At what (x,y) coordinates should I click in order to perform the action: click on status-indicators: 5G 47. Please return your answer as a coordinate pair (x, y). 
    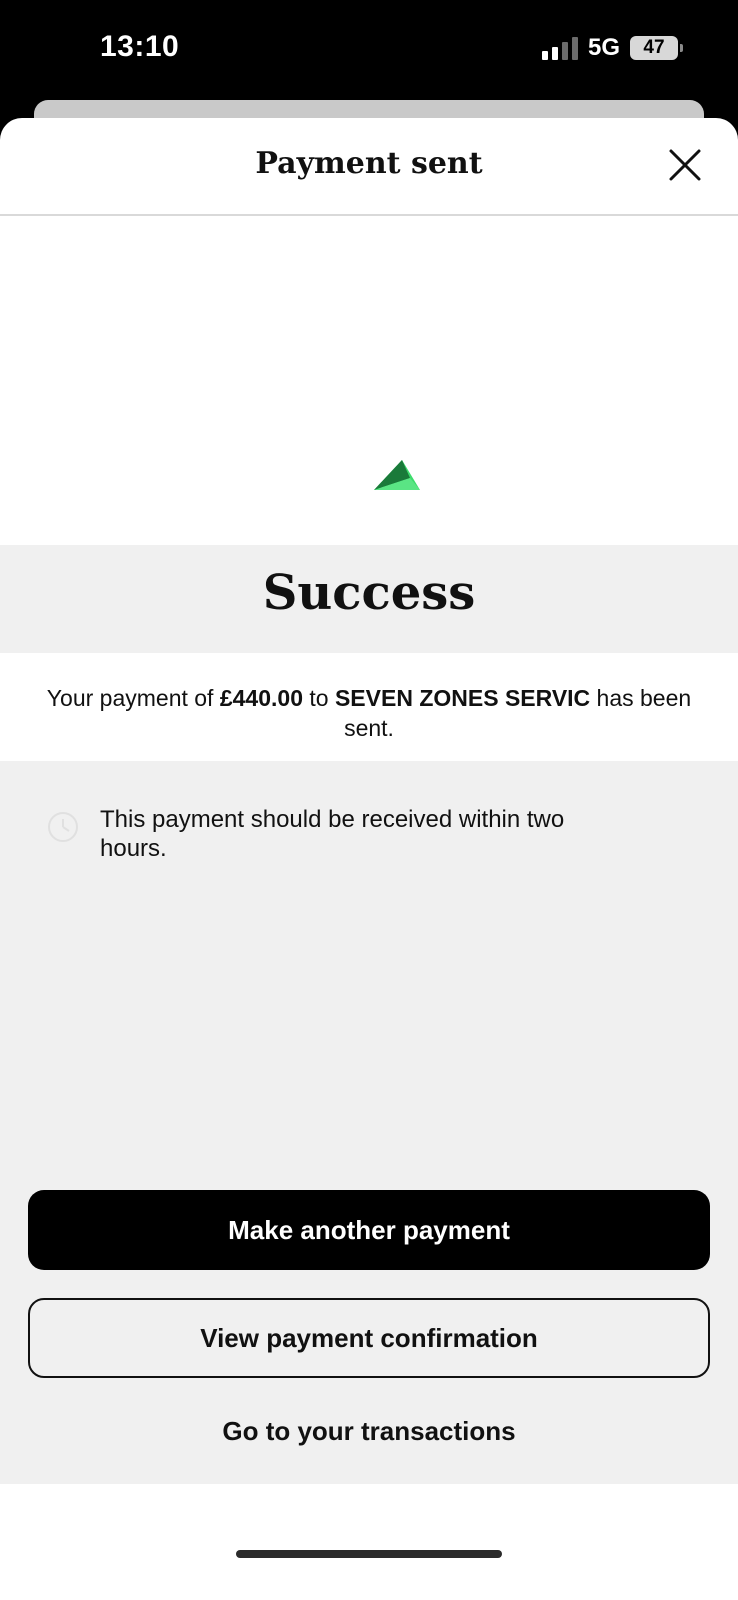
    Looking at the image, I should click on (612, 48).